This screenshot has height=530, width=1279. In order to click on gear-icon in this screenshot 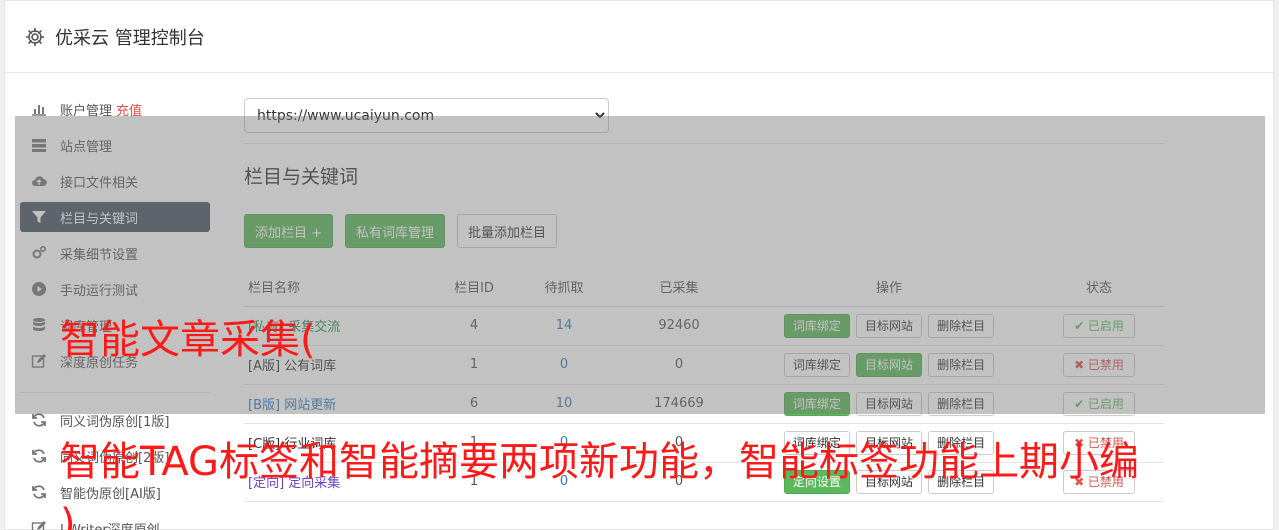, I will do `click(35, 36)`.